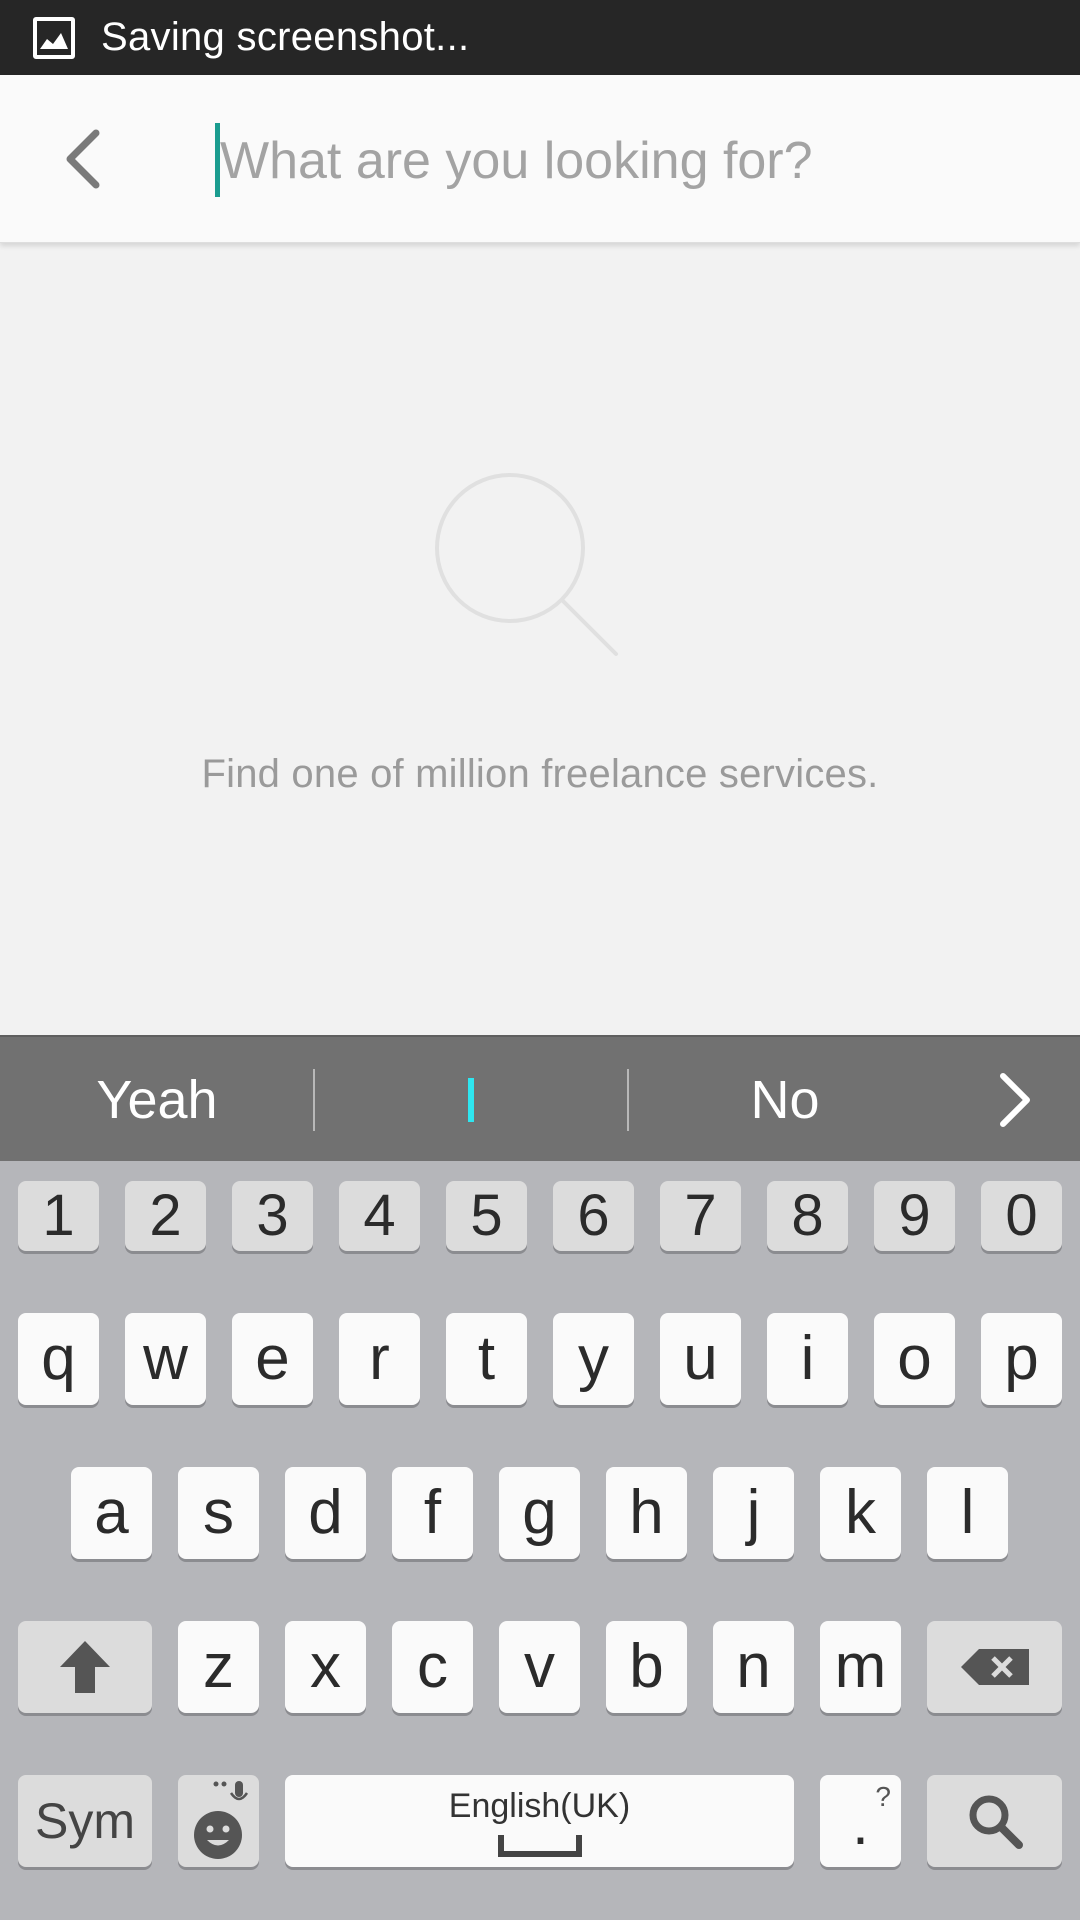 The width and height of the screenshot is (1080, 1920). Describe the element at coordinates (753, 1667) in the screenshot. I see `key-n: n` at that location.